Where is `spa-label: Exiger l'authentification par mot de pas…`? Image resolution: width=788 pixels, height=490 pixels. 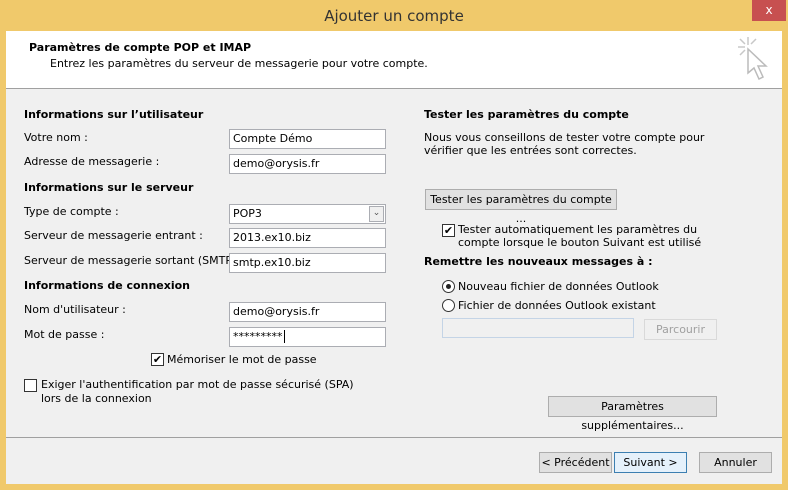 spa-label: Exiger l'authentification par mot de pas… is located at coordinates (197, 384).